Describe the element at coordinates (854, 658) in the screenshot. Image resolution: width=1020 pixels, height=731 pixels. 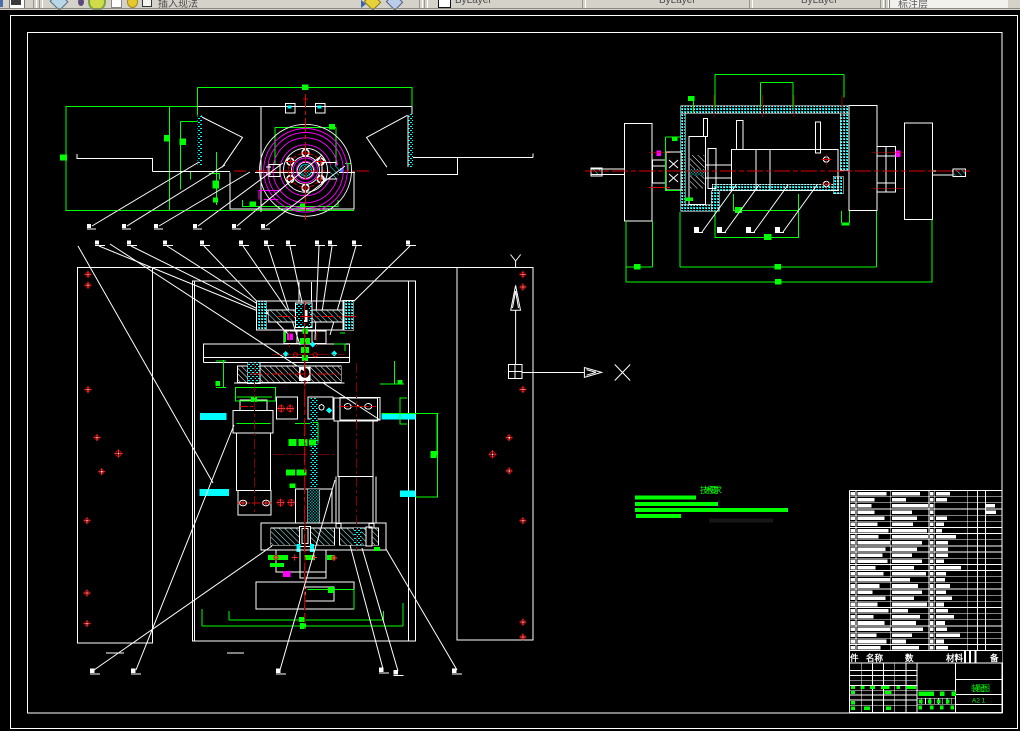
I see `svg-text: 件` at that location.